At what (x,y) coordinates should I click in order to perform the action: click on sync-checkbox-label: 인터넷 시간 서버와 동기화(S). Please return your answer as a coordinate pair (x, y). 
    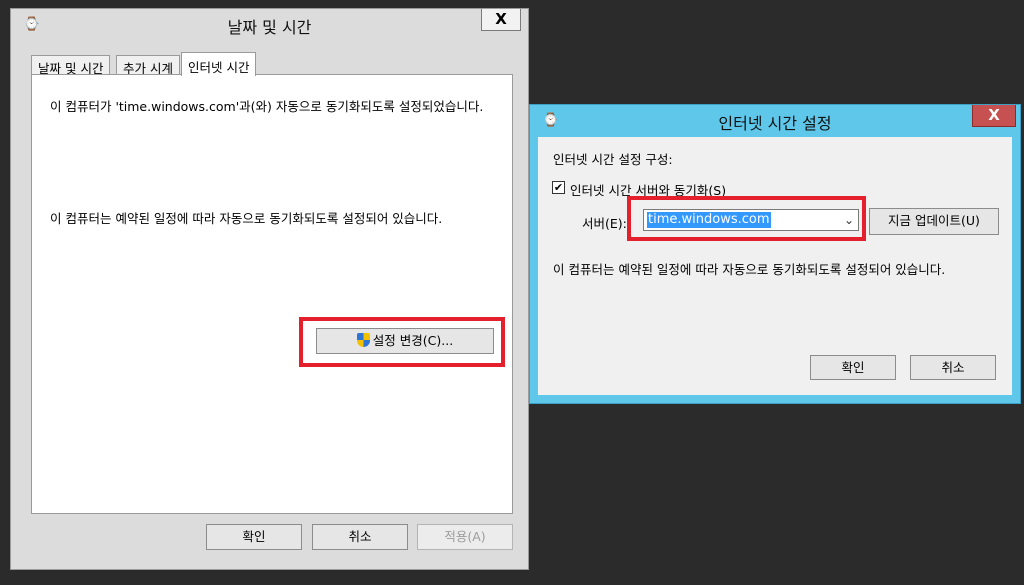
    Looking at the image, I should click on (648, 189).